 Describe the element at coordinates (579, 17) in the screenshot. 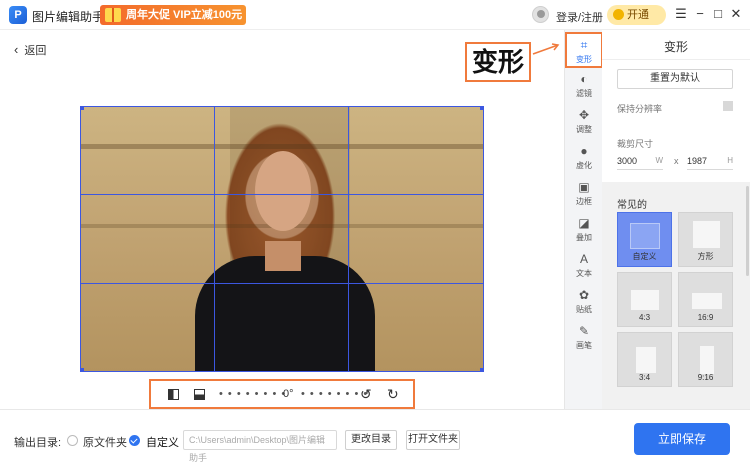

I see `login-link: 登录/注册` at that location.